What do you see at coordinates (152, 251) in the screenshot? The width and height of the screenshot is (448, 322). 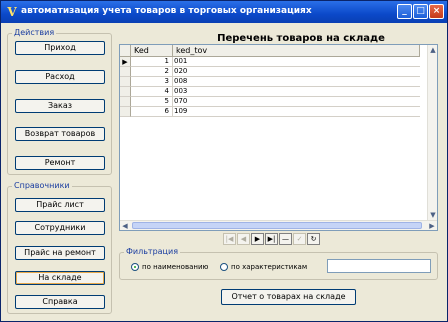 I see `filter-group-label: Фильтрация` at bounding box center [152, 251].